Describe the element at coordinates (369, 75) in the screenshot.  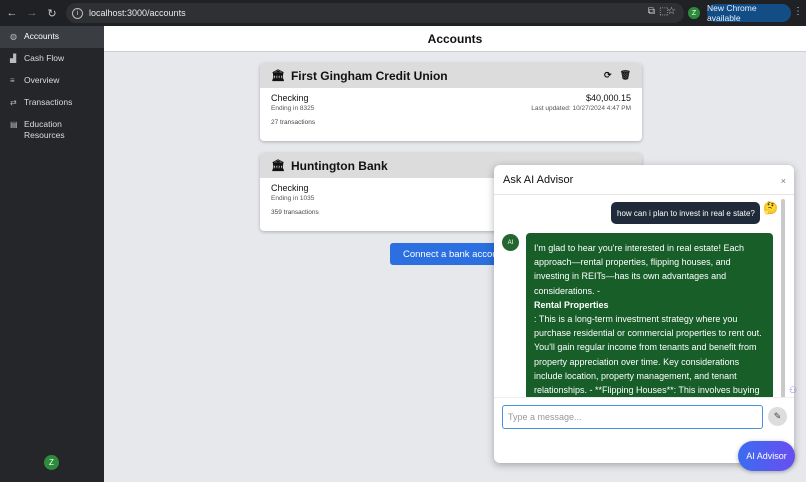
I see `bank-name: First Gingham Credit Union` at that location.